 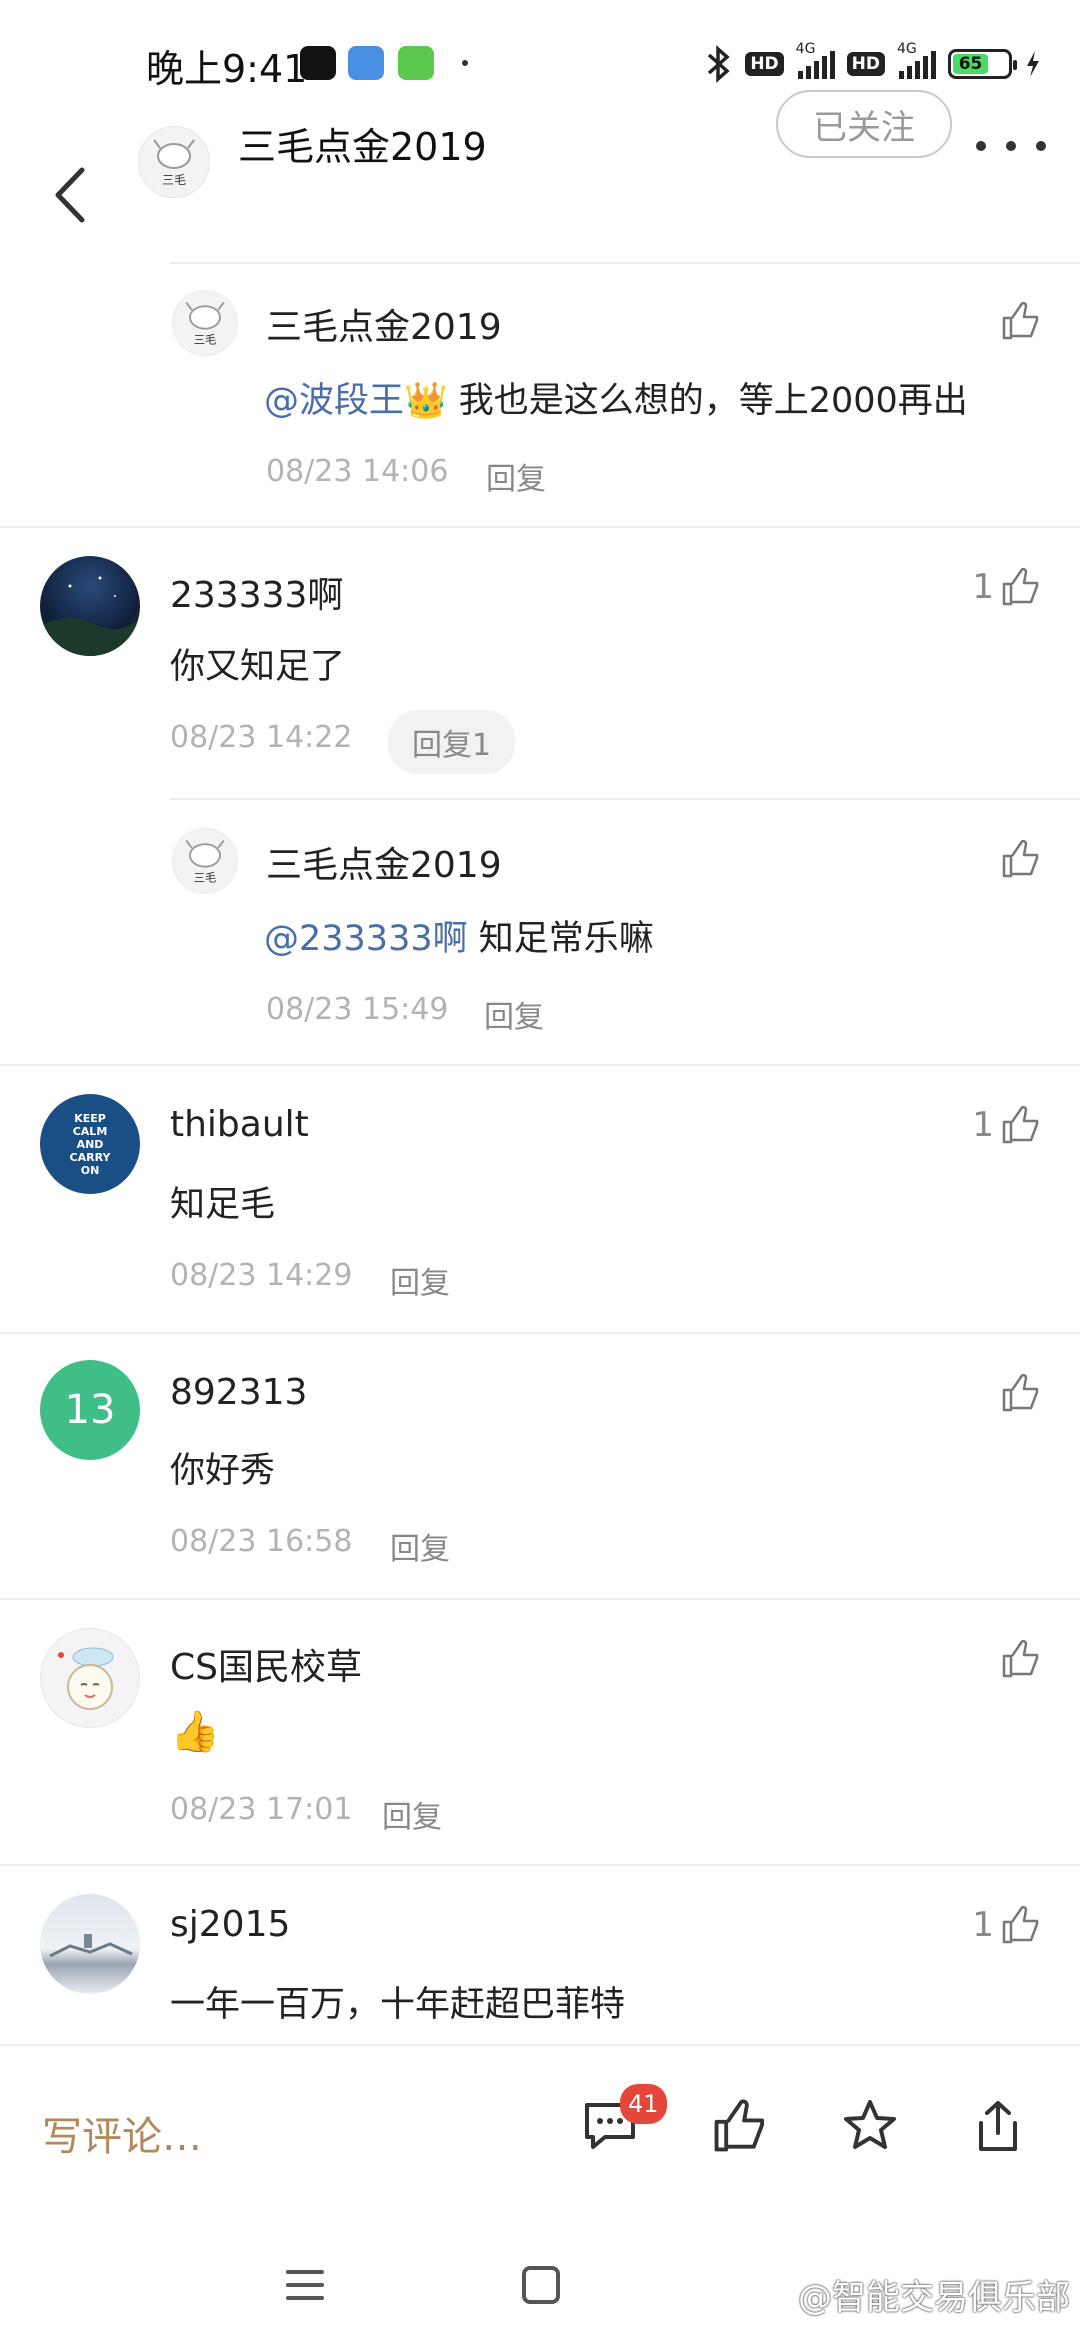 What do you see at coordinates (971, 64) in the screenshot?
I see `battery-level: 65` at bounding box center [971, 64].